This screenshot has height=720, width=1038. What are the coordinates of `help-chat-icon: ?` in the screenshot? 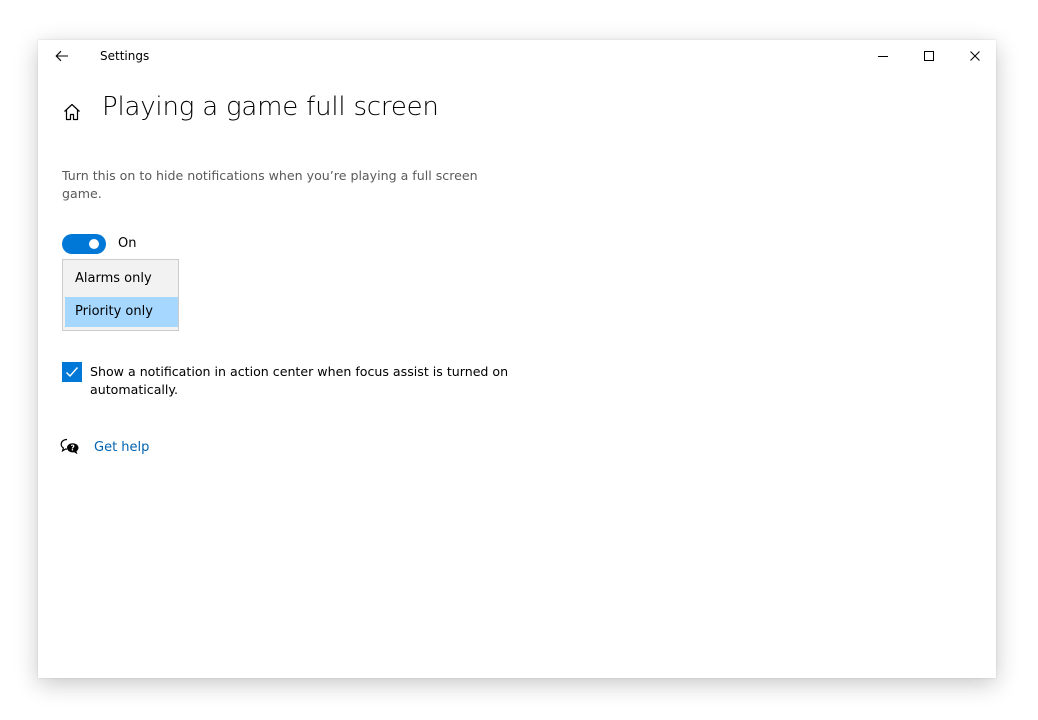 It's located at (69, 446).